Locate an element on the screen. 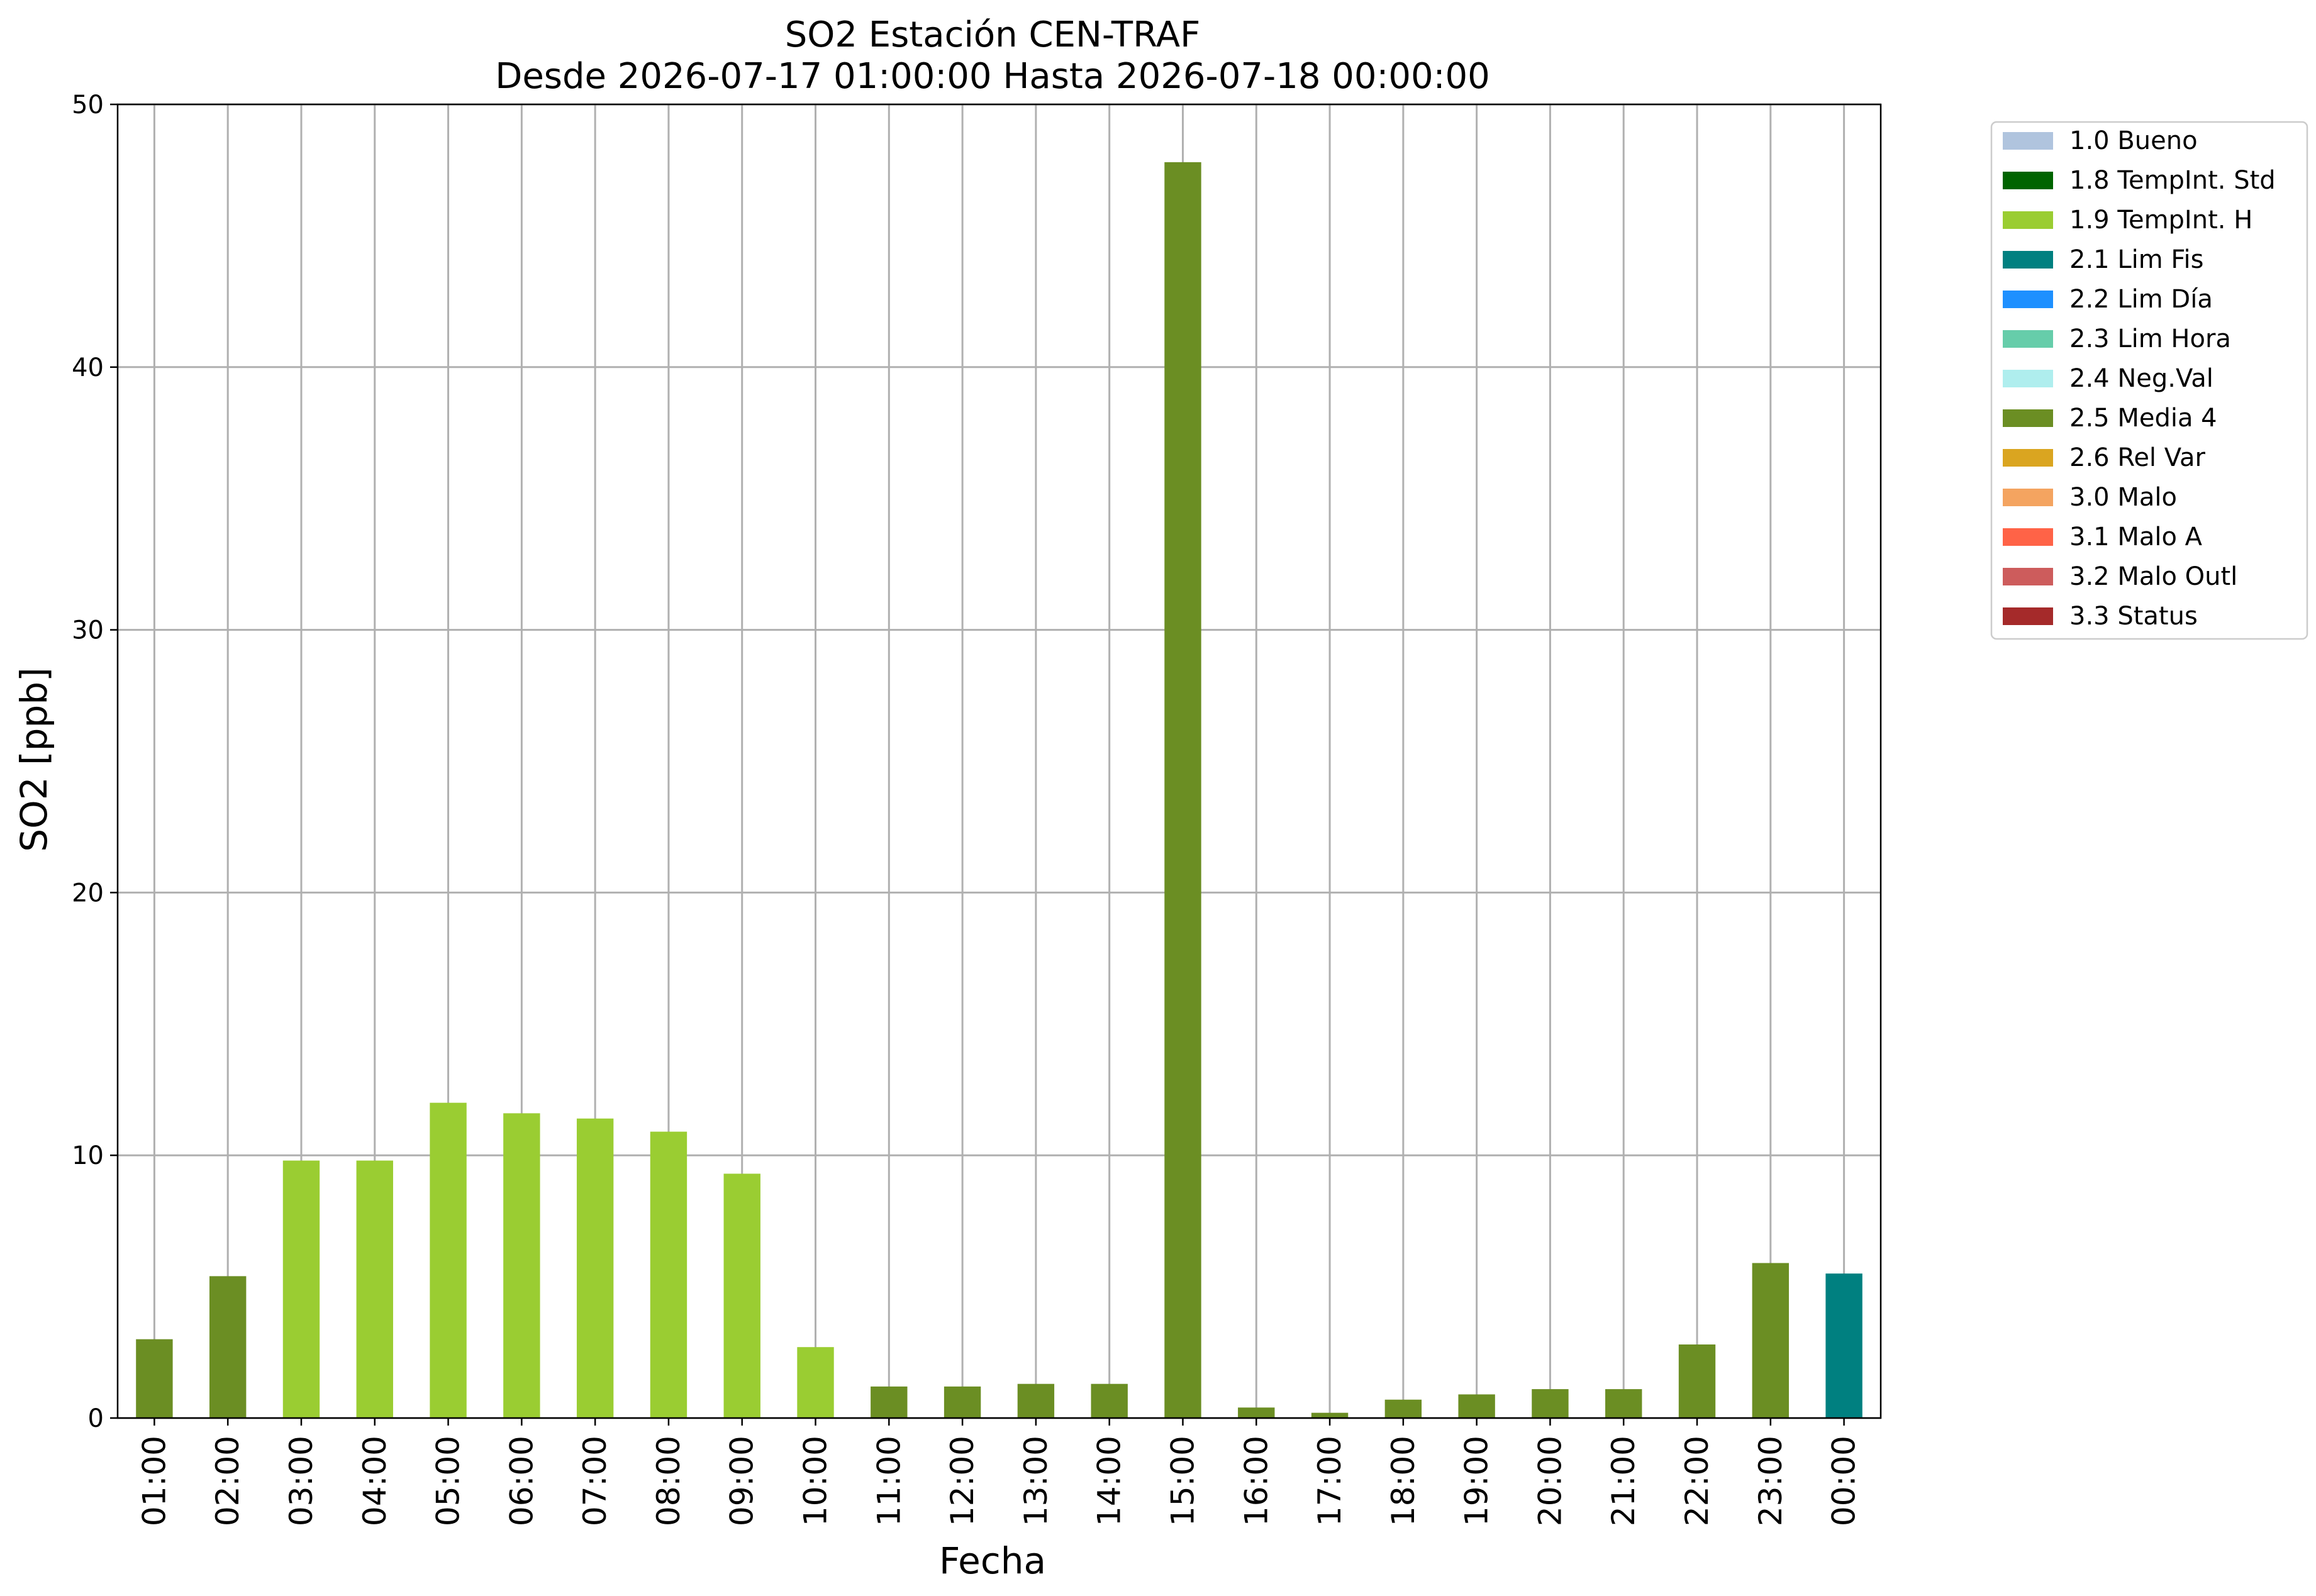 This screenshot has height=1596, width=2316. x-tick-label: 05:00 is located at coordinates (448, 1481).